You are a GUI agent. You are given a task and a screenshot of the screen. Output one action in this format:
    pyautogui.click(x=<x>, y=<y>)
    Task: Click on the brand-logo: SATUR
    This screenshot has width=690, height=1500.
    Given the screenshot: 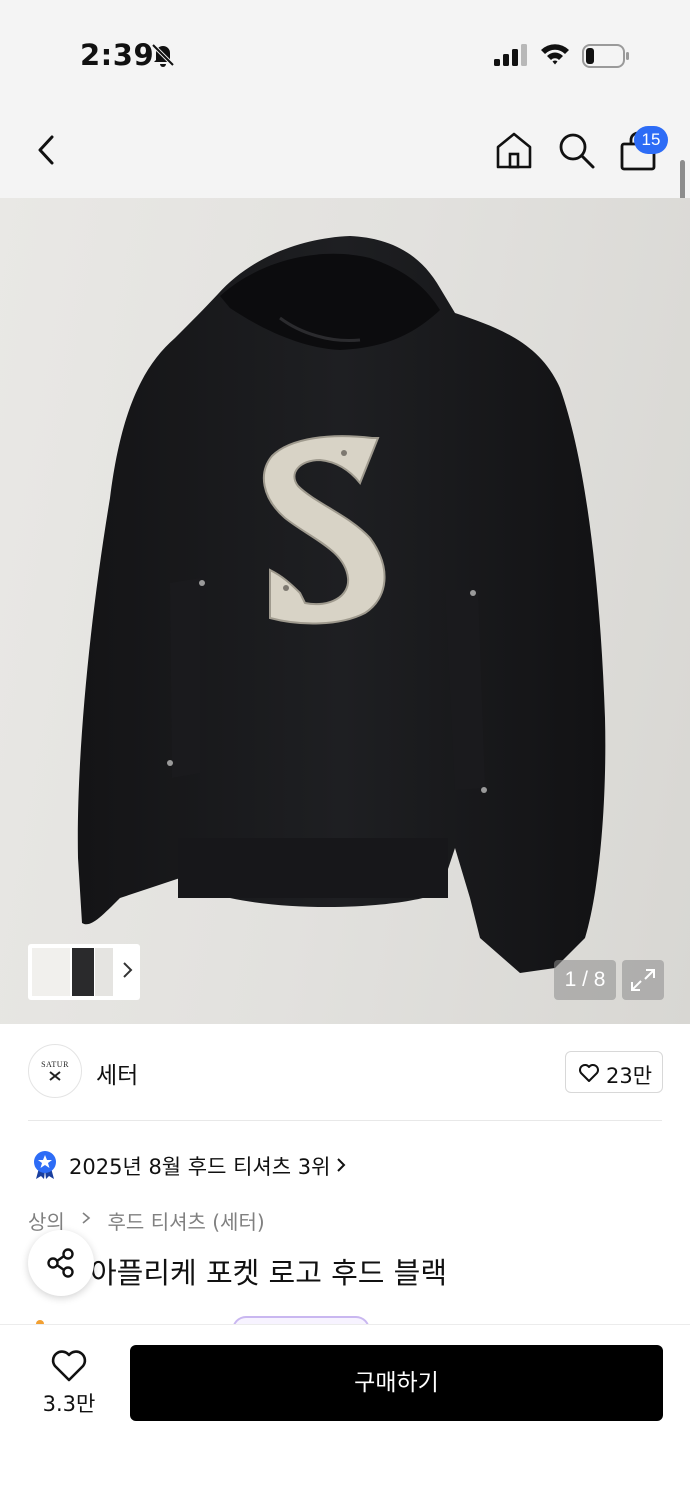 What is the action you would take?
    pyautogui.click(x=55, y=1071)
    